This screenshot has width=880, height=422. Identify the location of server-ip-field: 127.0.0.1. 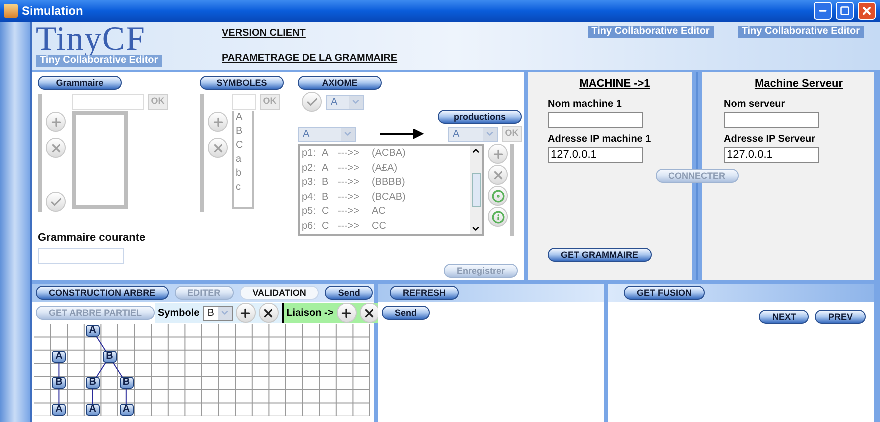
(771, 154).